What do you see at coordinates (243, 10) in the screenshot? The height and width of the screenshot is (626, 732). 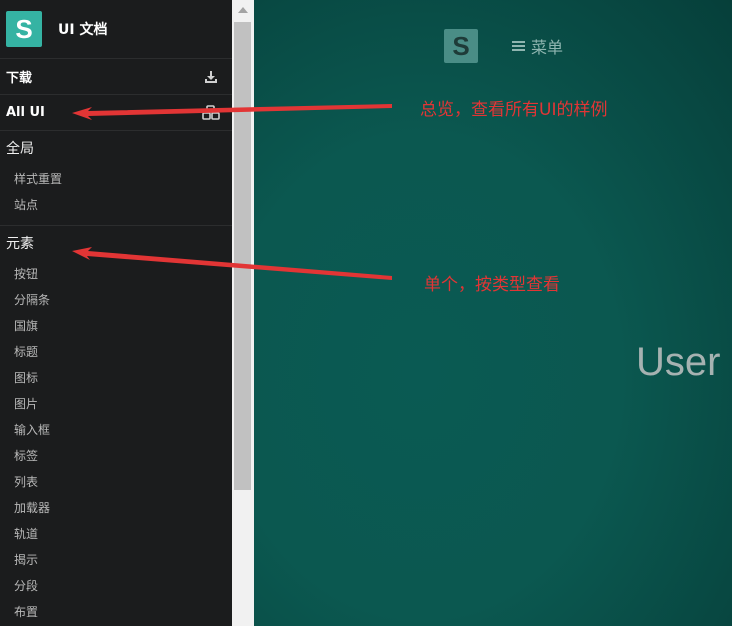 I see `scroll-up-arrow-icon` at bounding box center [243, 10].